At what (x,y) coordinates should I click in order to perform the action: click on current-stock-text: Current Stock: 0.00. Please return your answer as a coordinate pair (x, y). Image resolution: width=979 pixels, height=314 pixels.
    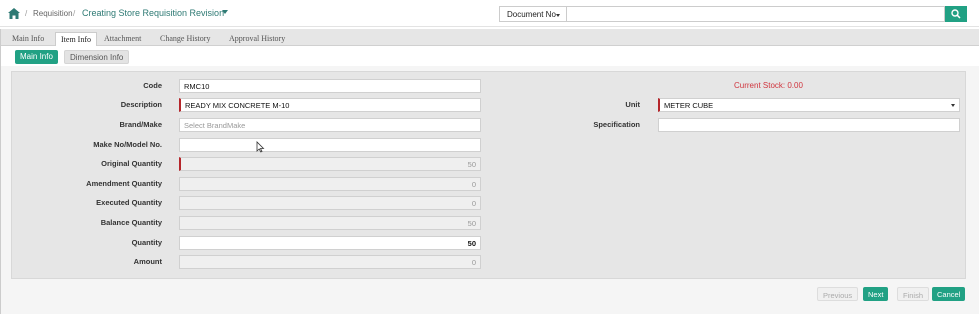
    Looking at the image, I should click on (768, 85).